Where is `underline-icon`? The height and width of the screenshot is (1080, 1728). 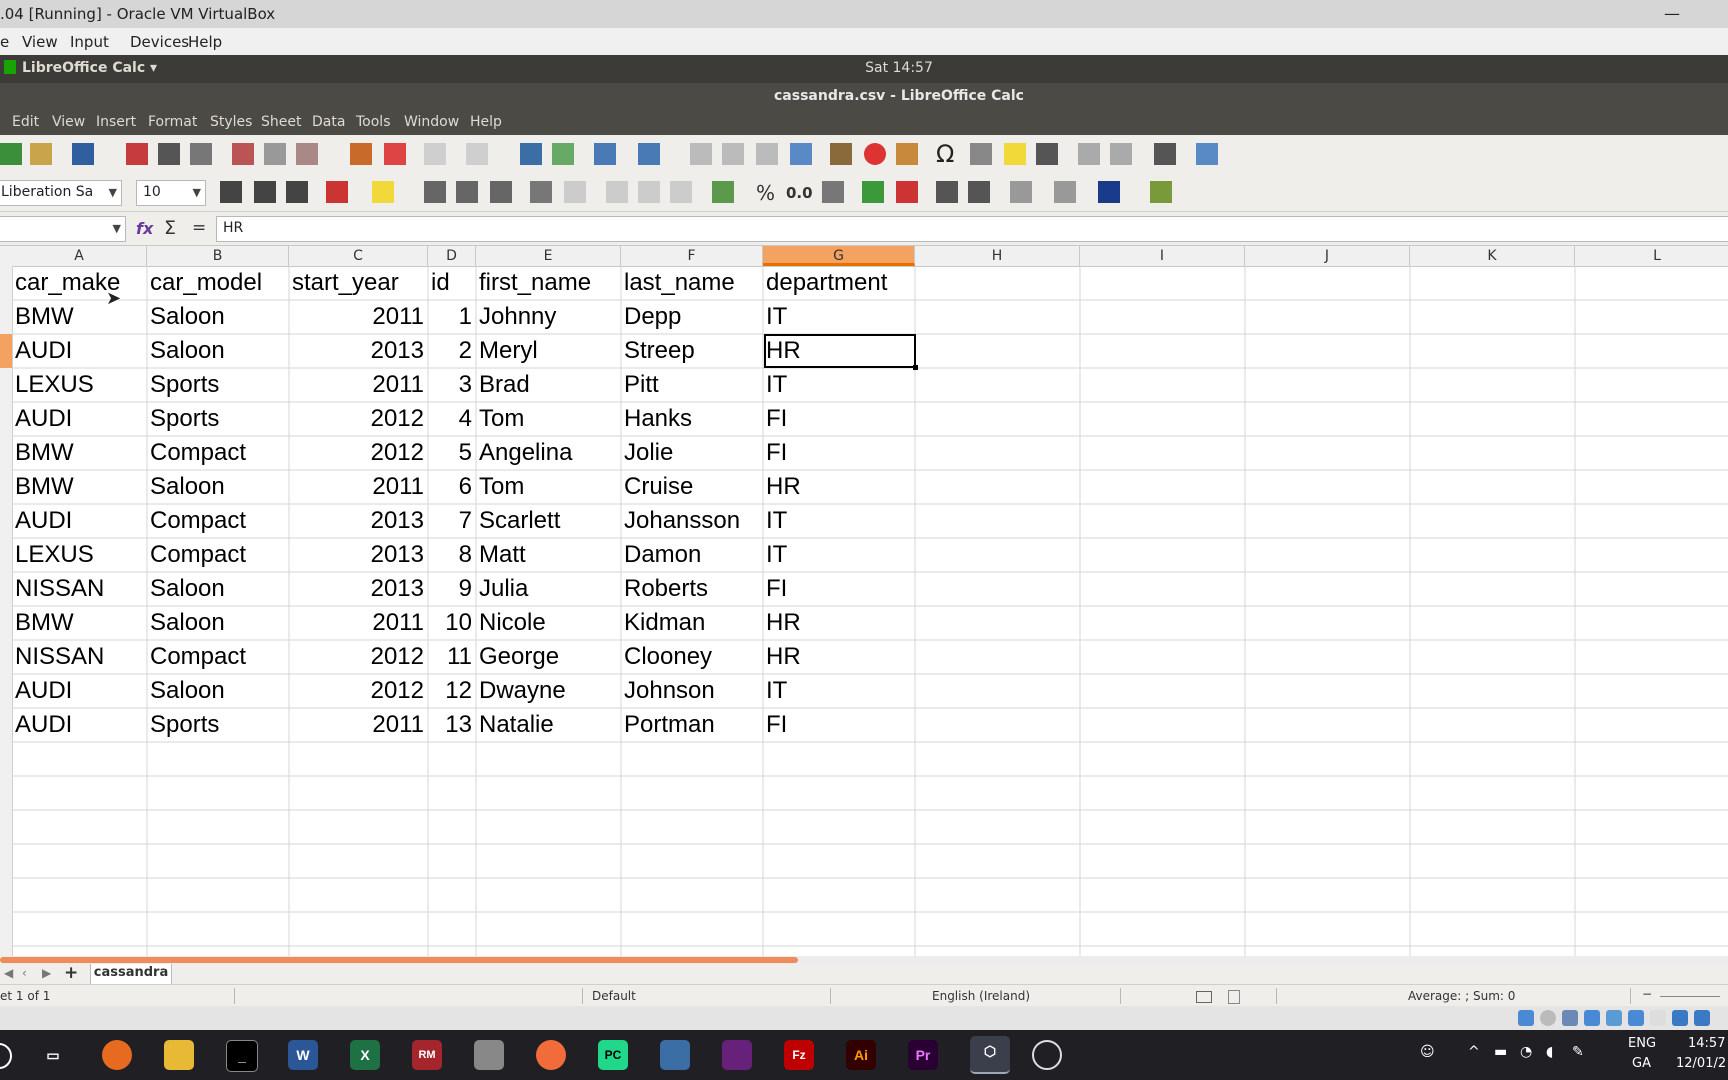
underline-icon is located at coordinates (297, 192).